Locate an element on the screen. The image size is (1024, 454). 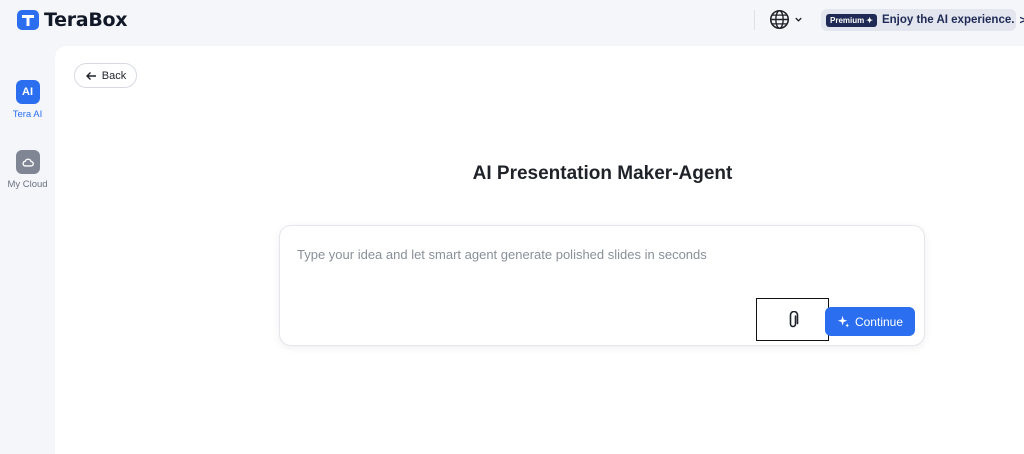
logo-text: TeraBox is located at coordinates (86, 20).